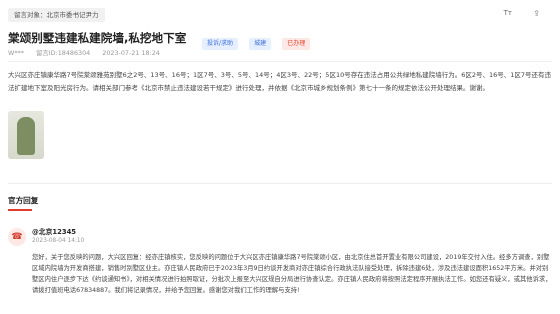 This screenshot has height=314, width=560. I want to click on message-id: 留言ID:18486304, so click(63, 53).